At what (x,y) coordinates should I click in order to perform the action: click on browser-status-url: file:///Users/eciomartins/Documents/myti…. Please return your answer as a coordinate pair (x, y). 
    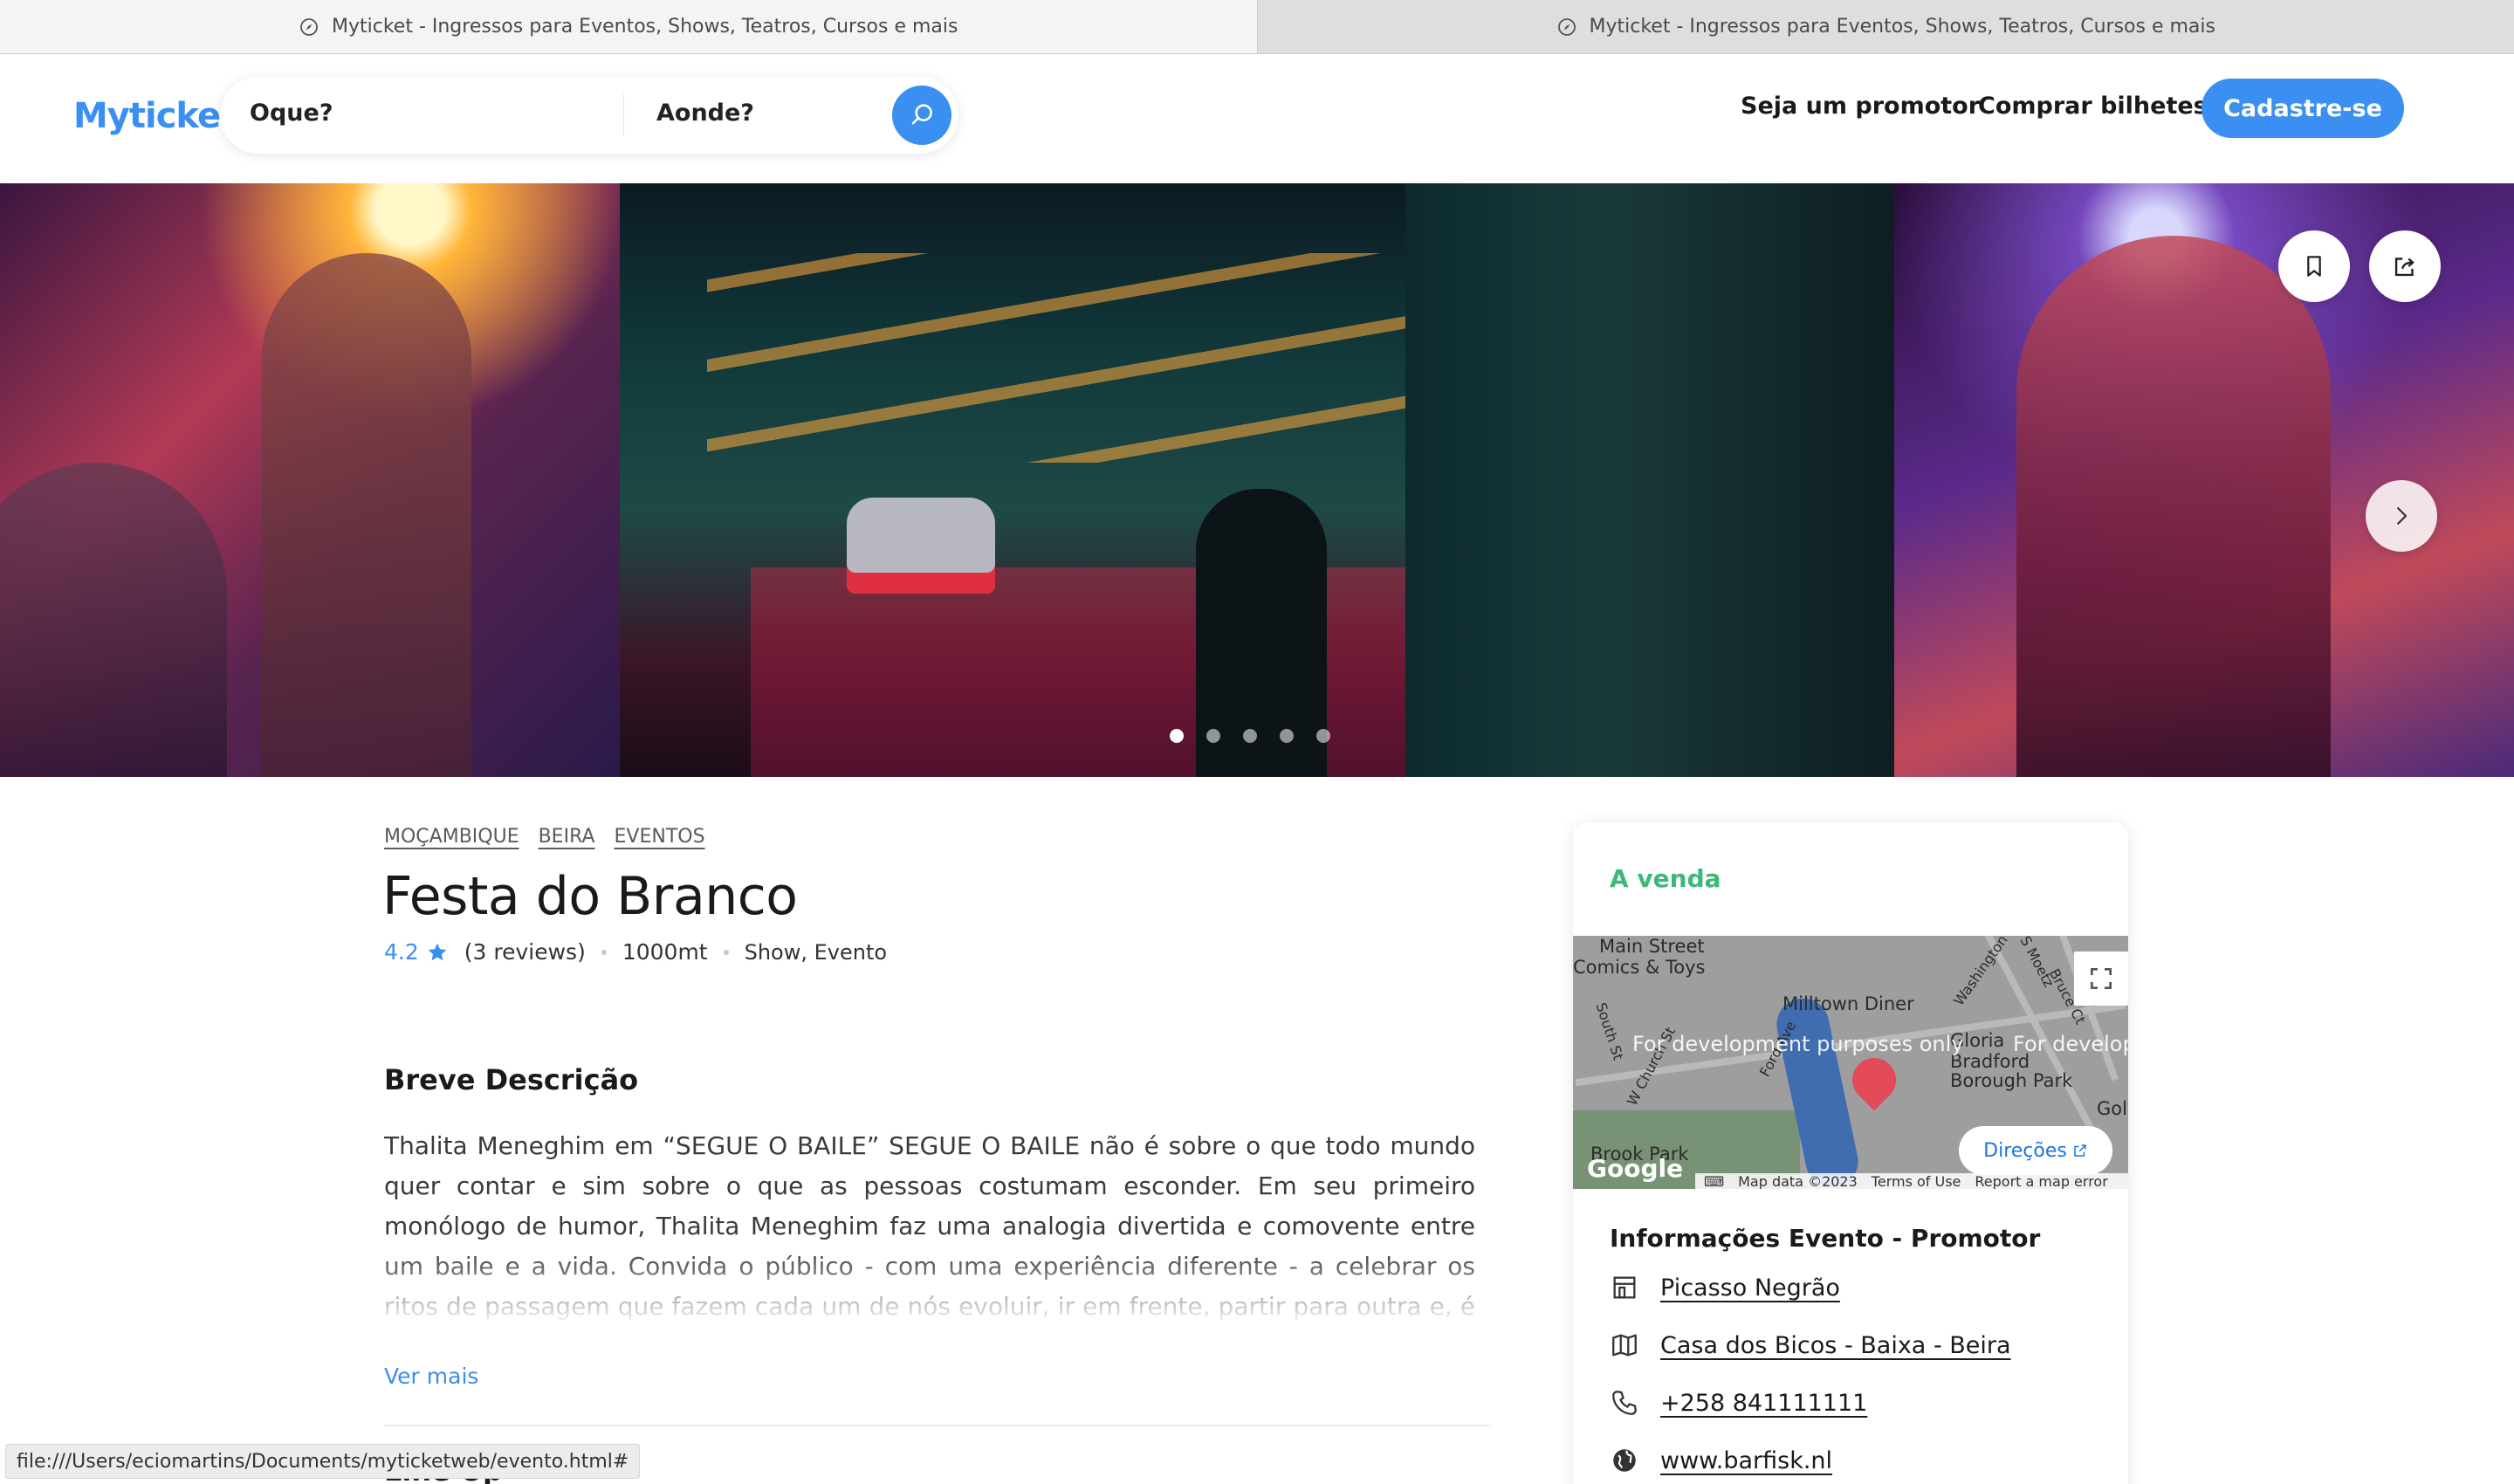
    Looking at the image, I should click on (323, 1461).